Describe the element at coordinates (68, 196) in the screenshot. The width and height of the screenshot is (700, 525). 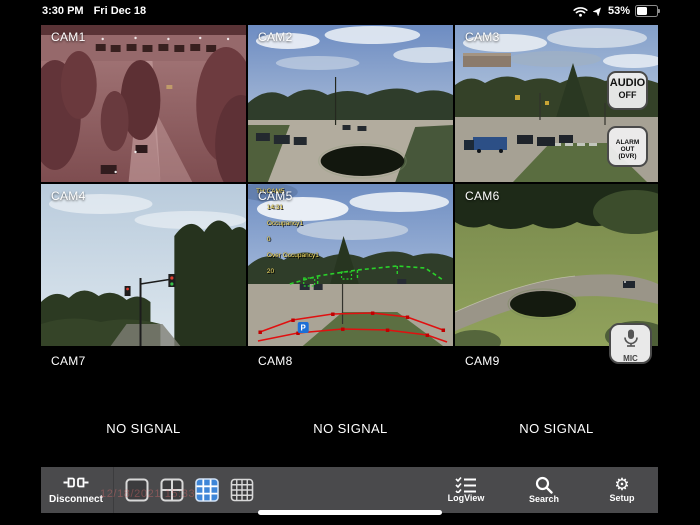
I see `camera-label: CAM4` at that location.